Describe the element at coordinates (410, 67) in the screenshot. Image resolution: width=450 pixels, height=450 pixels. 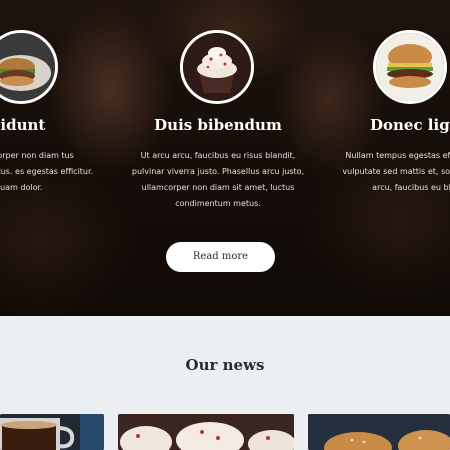
I see `burger-icon` at that location.